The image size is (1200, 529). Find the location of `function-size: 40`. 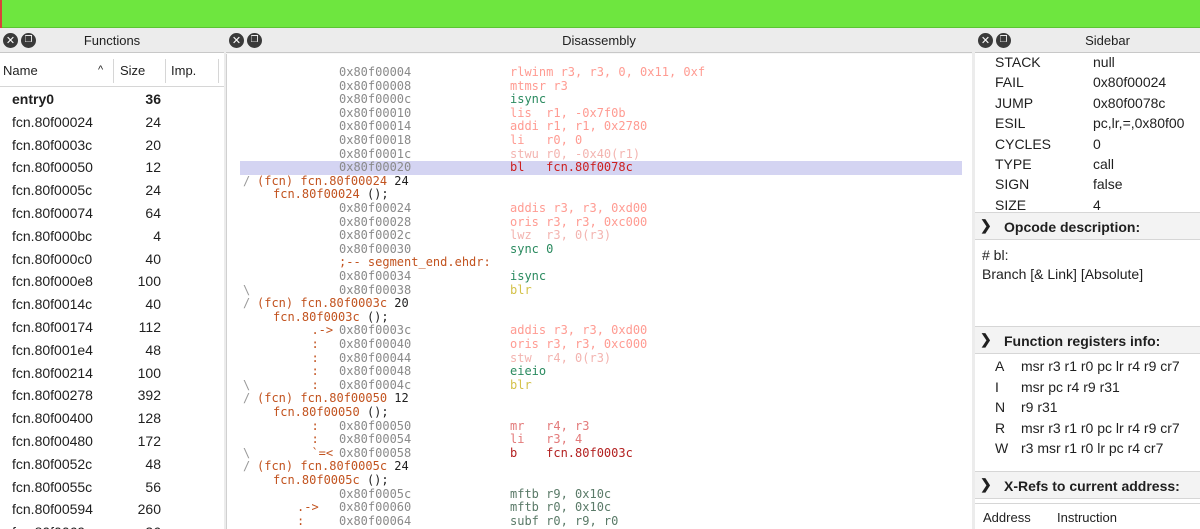

function-size: 40 is located at coordinates (153, 304).